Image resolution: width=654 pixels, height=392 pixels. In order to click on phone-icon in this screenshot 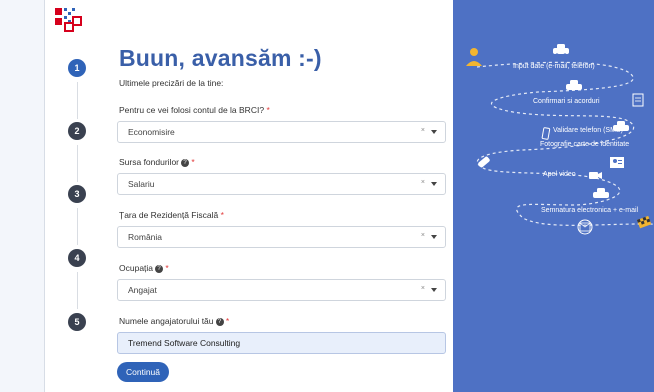, I will do `click(546, 133)`.